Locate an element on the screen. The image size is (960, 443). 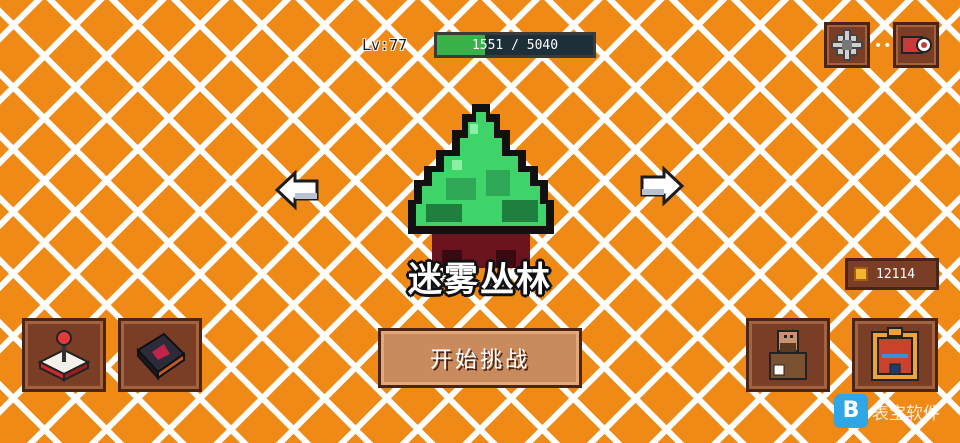
xp-text: 1551 / 5040 is located at coordinates (515, 45).